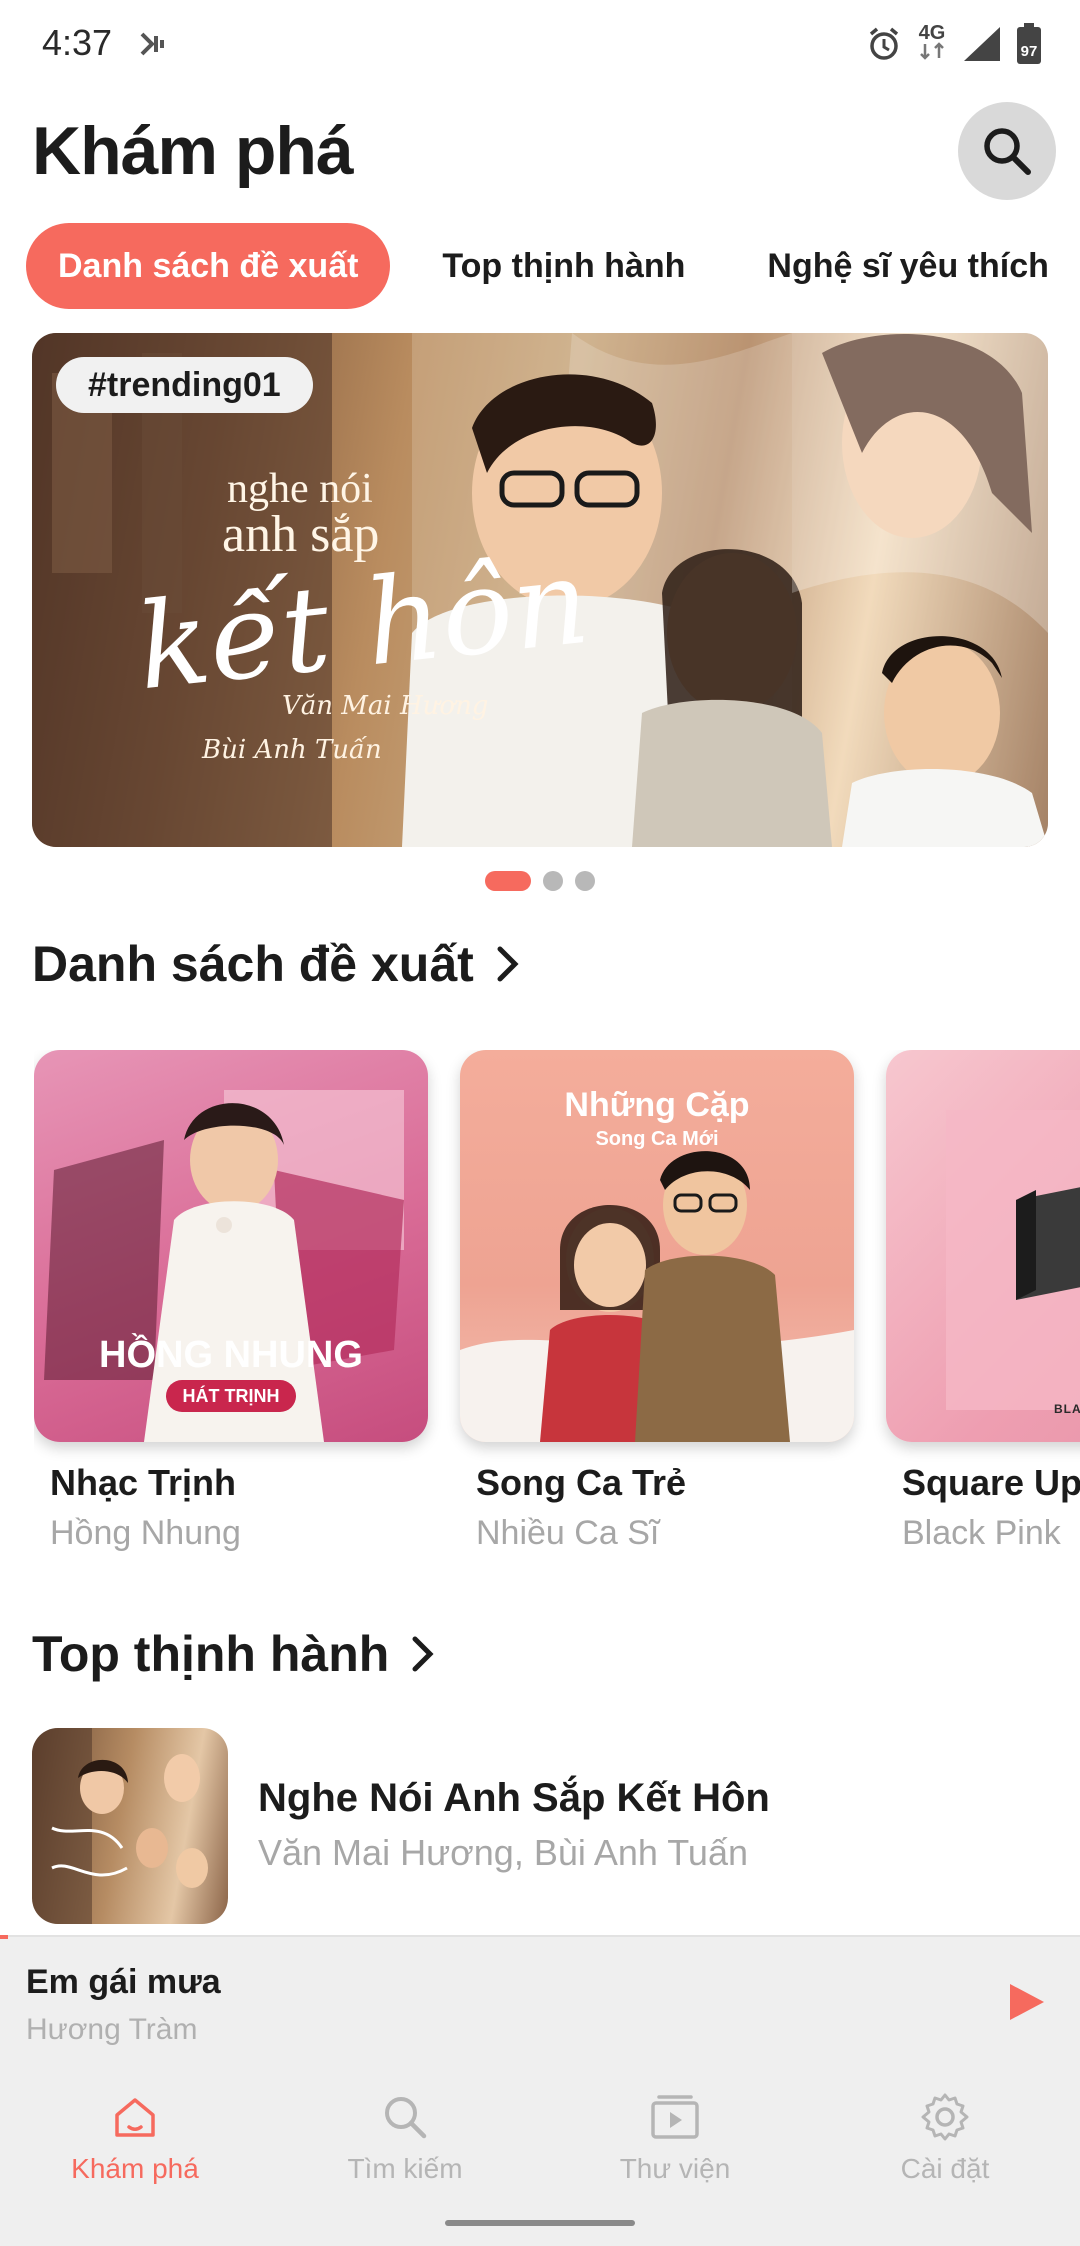 This screenshot has width=1080, height=2246. I want to click on cover-subtitle: HÁT TRỊNH, so click(231, 1395).